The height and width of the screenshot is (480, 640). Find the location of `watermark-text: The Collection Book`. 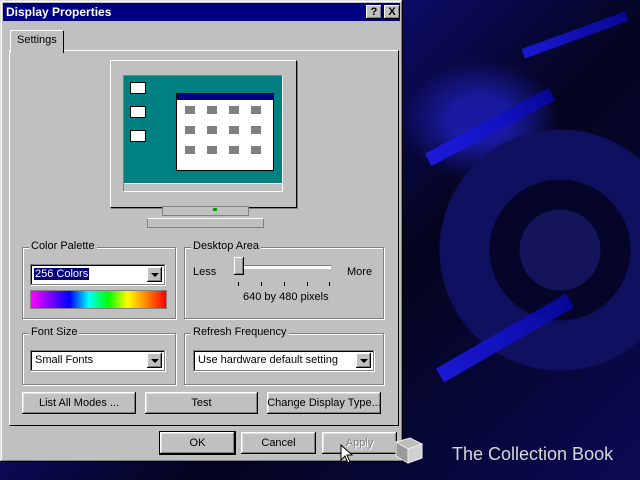

watermark-text: The Collection Book is located at coordinates (533, 454).